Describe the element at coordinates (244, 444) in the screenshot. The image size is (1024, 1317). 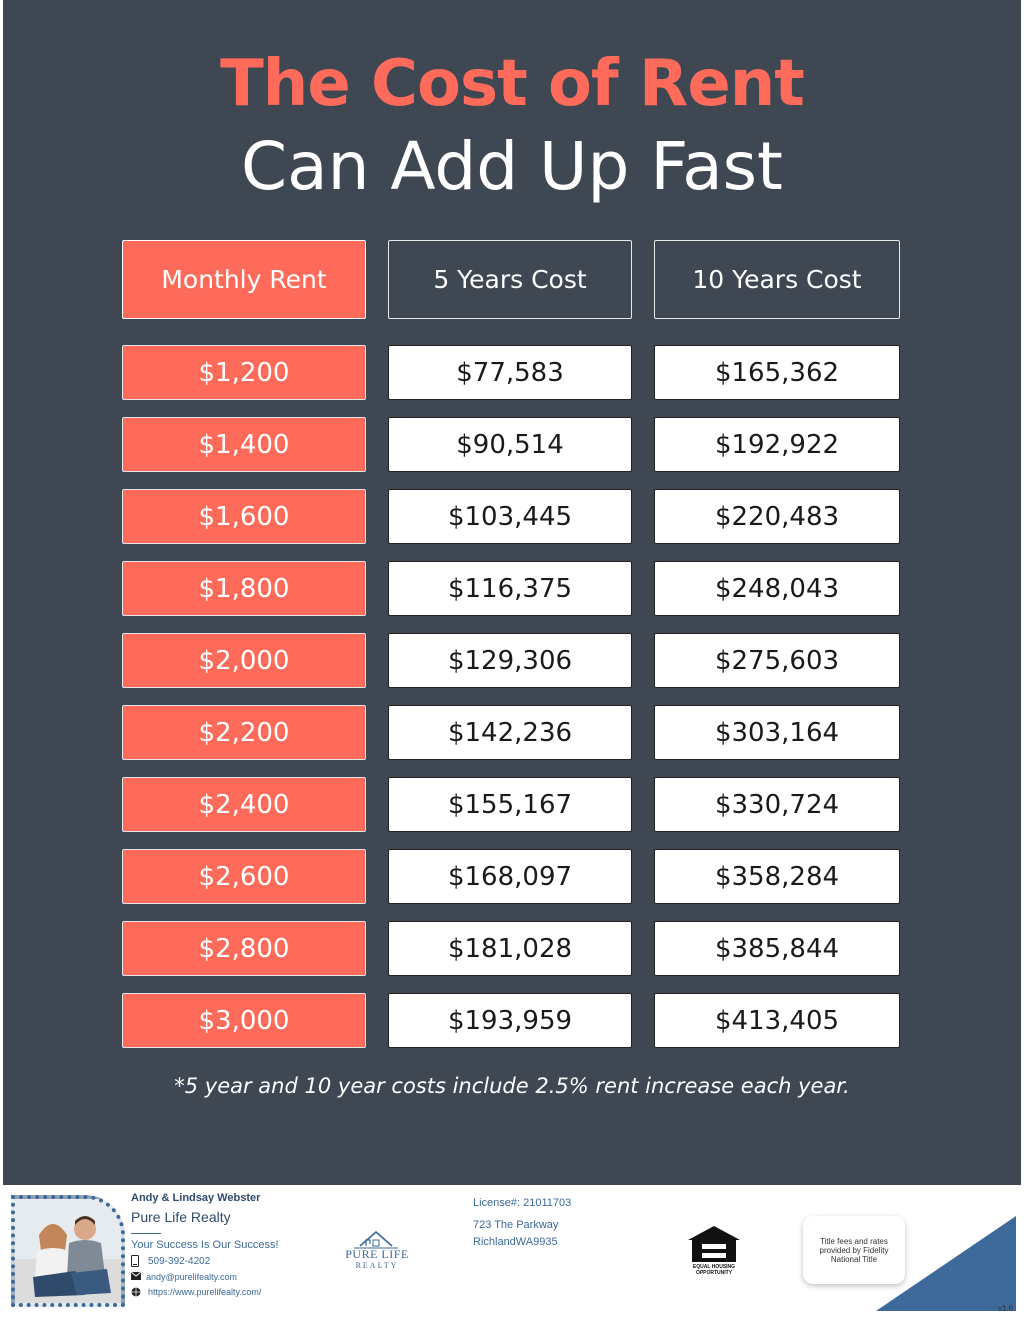
I see `monthly-rent-cell: $1,400` at that location.